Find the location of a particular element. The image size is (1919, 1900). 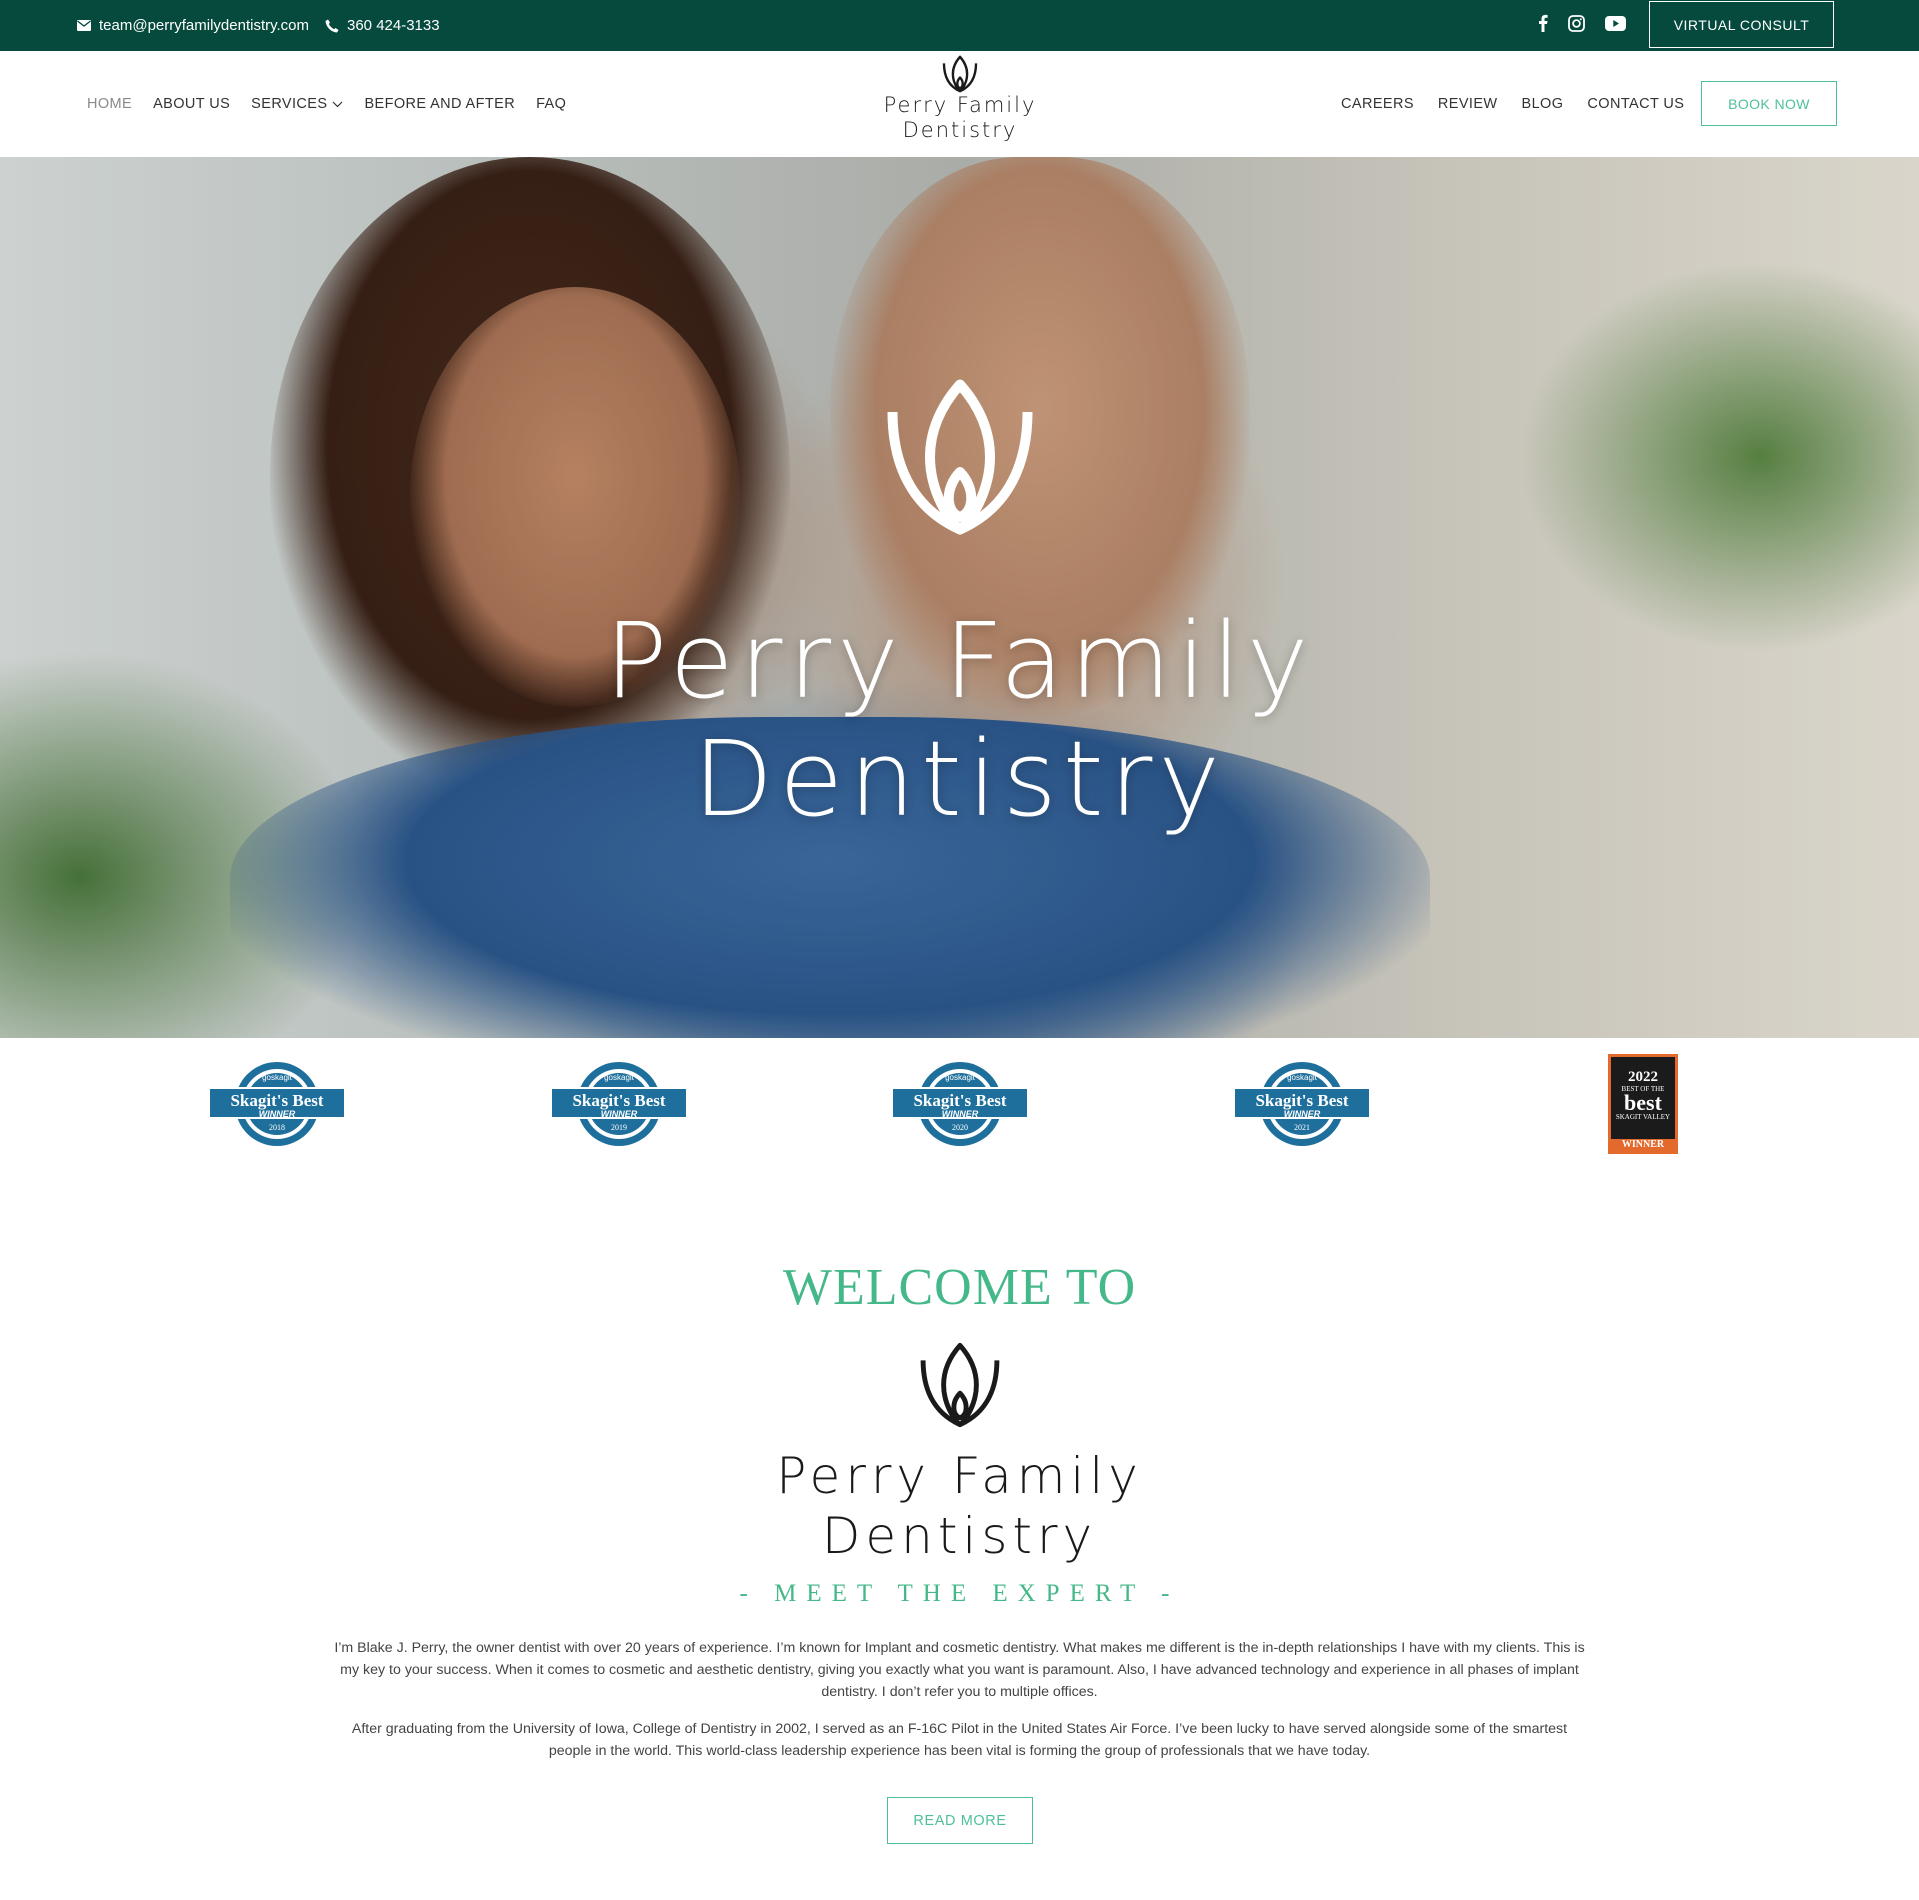

email-link: team@perryfamilydentistry.com is located at coordinates (193, 25).